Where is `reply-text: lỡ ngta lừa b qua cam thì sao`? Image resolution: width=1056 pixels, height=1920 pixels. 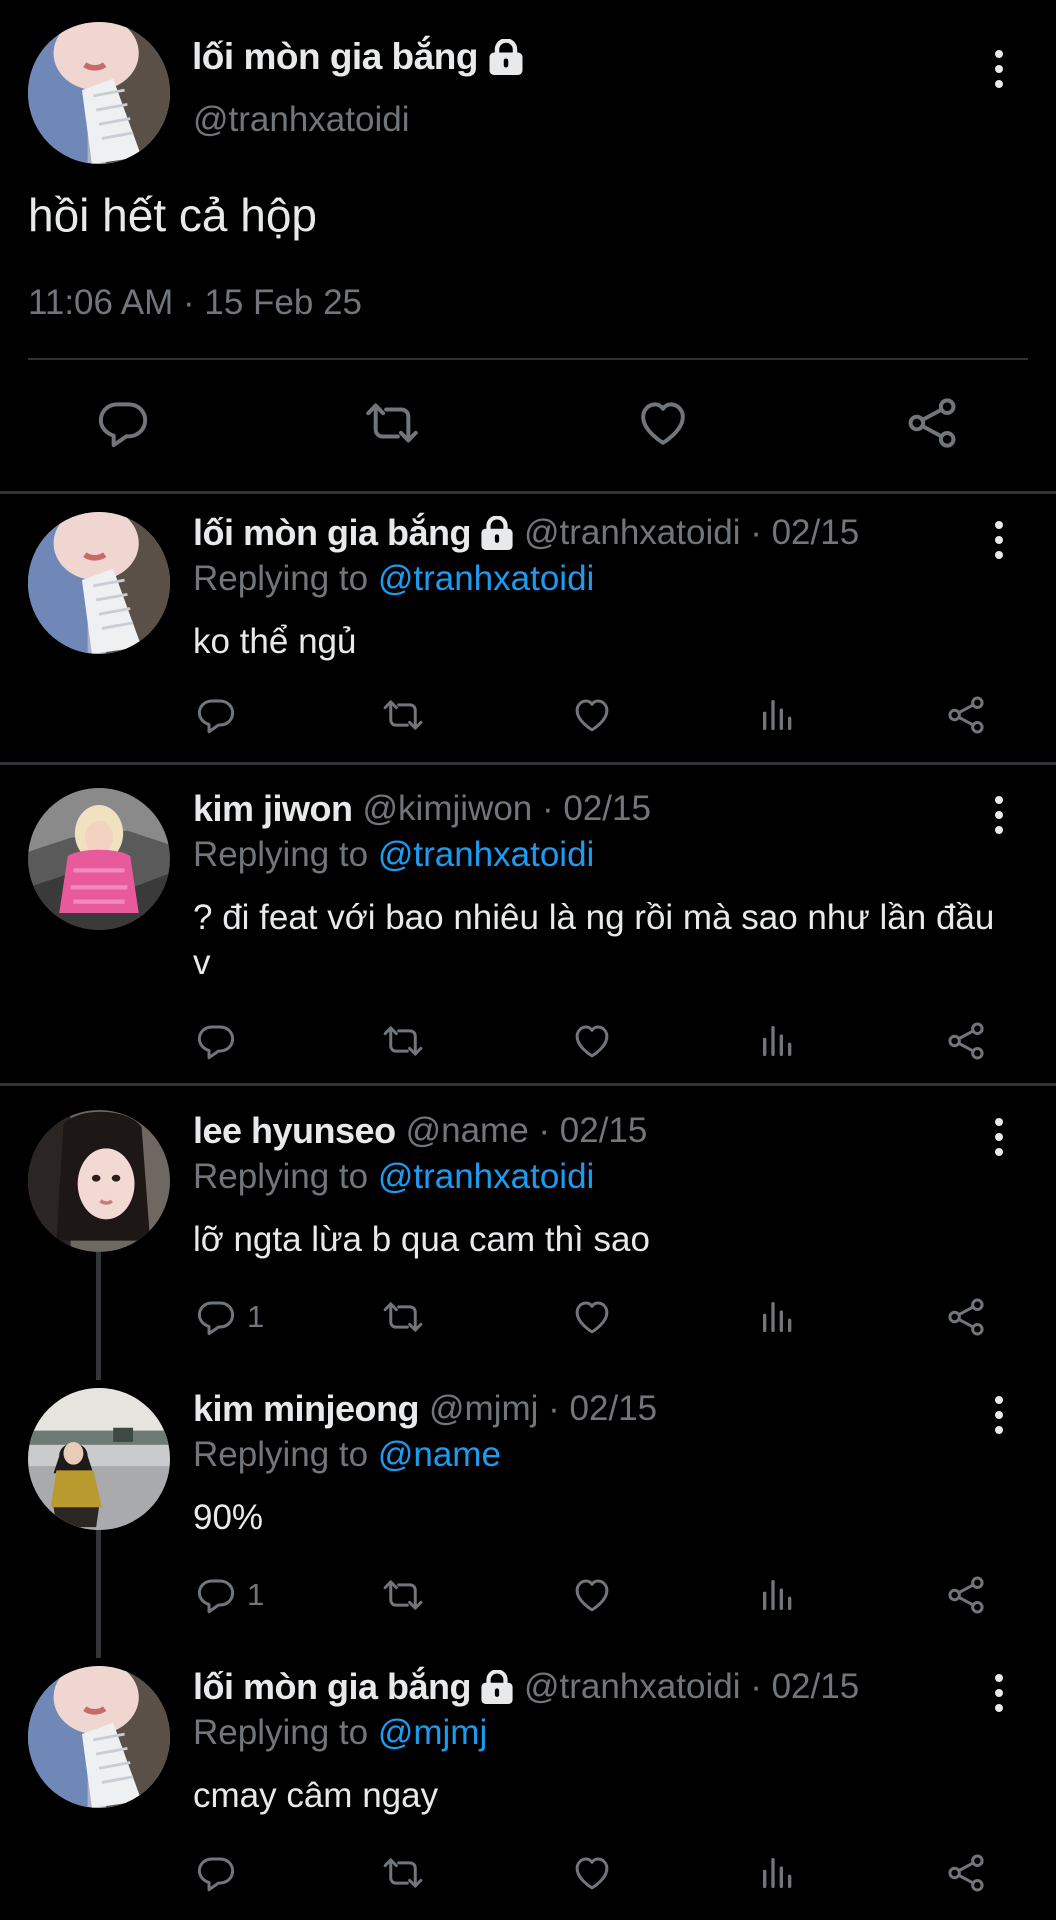 reply-text: lỡ ngta lừa b qua cam thì sao is located at coordinates (421, 1239).